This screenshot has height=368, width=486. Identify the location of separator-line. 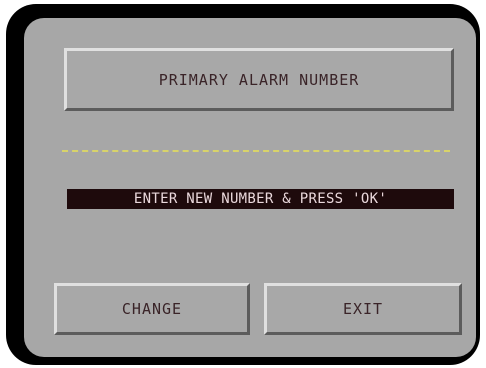
(256, 151).